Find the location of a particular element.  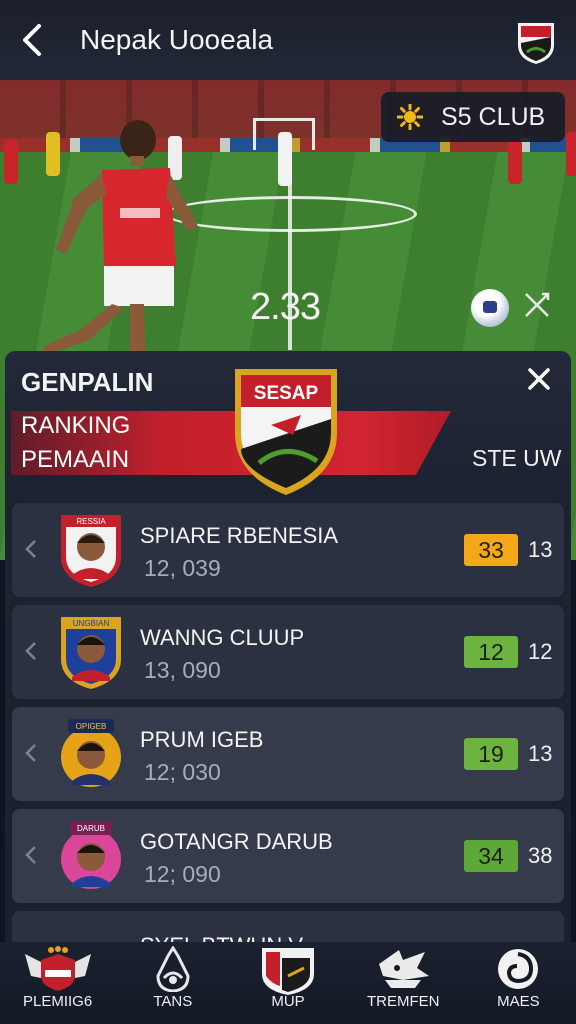

player-name: GOTANGR DARUB is located at coordinates (236, 841).